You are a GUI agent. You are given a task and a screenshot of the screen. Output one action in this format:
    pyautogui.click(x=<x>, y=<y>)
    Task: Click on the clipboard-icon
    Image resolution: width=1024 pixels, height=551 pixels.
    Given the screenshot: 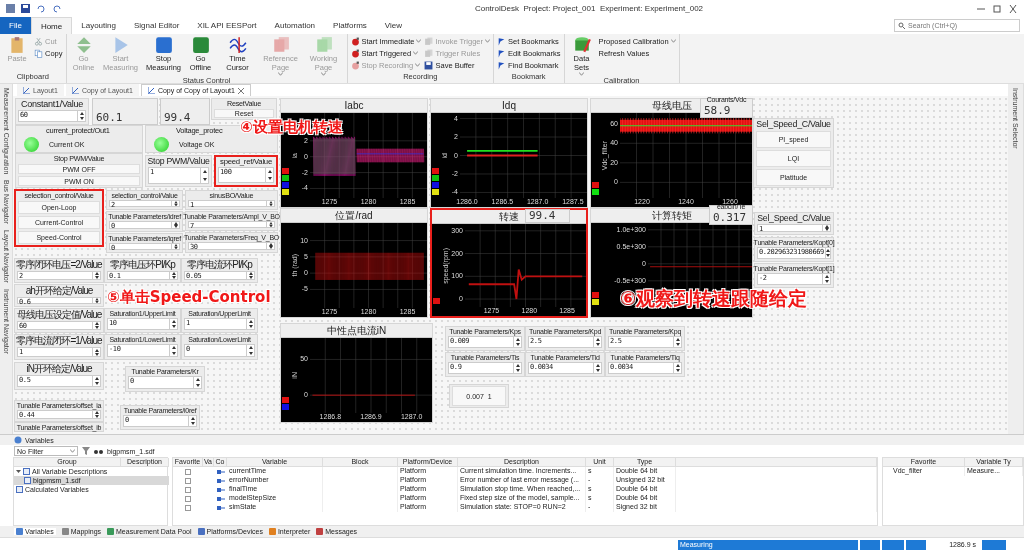 What is the action you would take?
    pyautogui.click(x=17, y=45)
    